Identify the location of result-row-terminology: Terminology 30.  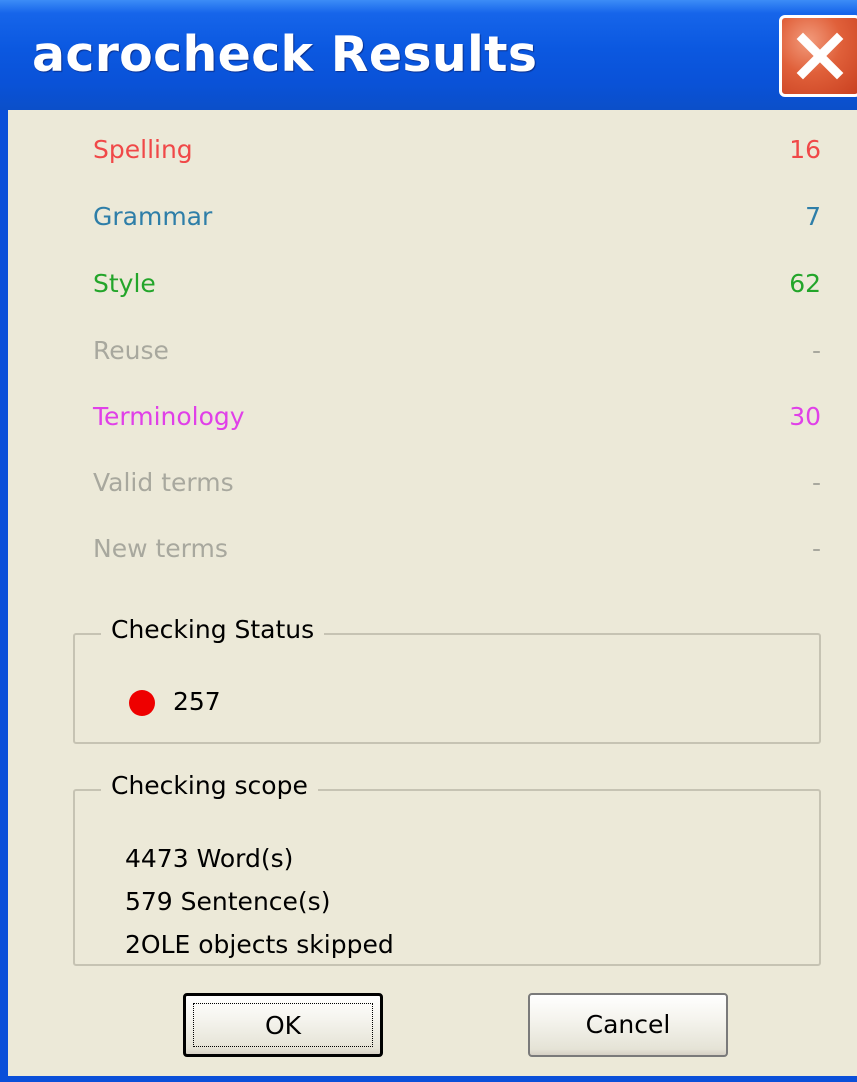
(457, 417).